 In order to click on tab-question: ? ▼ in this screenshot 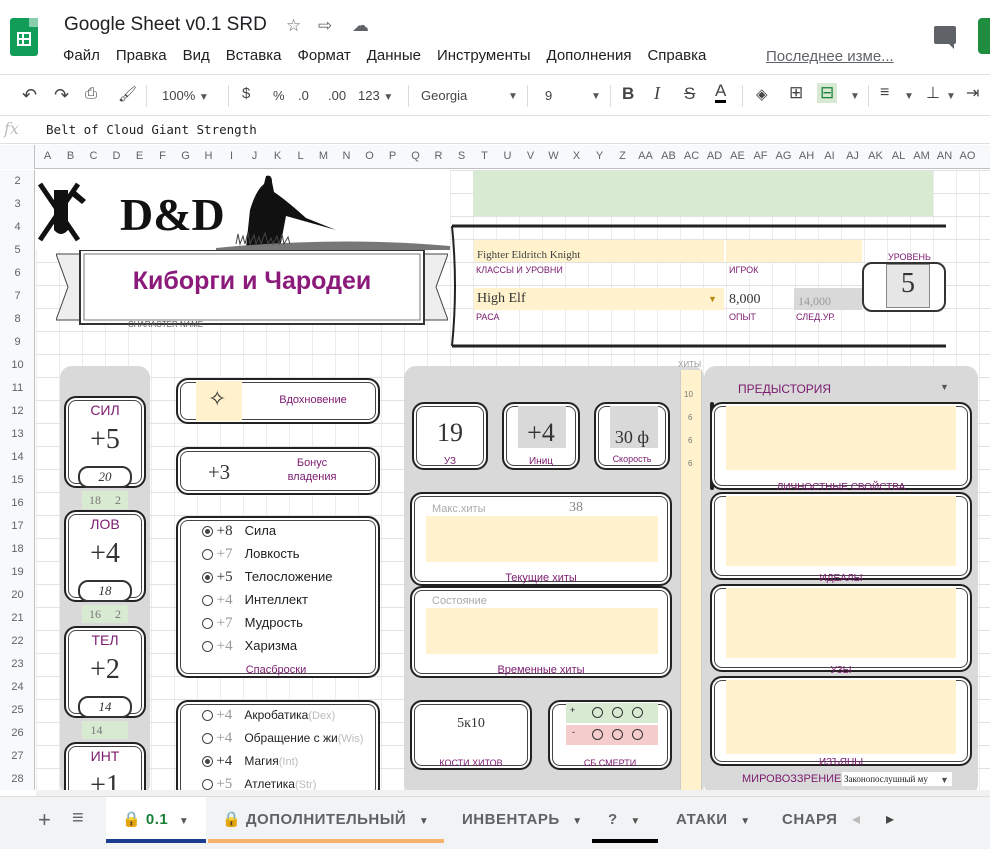, I will do `click(625, 820)`.